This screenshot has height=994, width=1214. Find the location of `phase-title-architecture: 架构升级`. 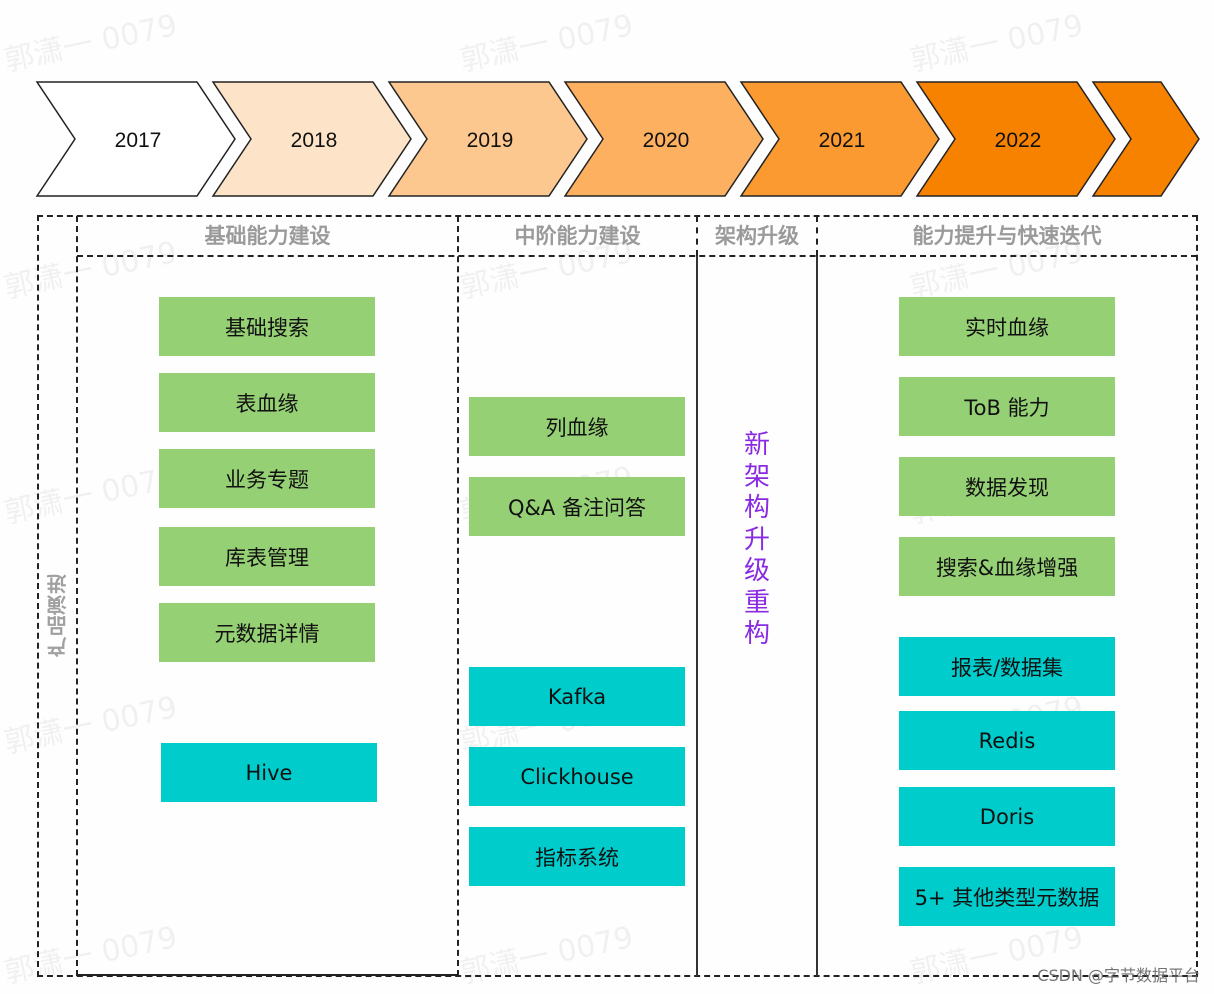

phase-title-architecture: 架构升级 is located at coordinates (757, 236).